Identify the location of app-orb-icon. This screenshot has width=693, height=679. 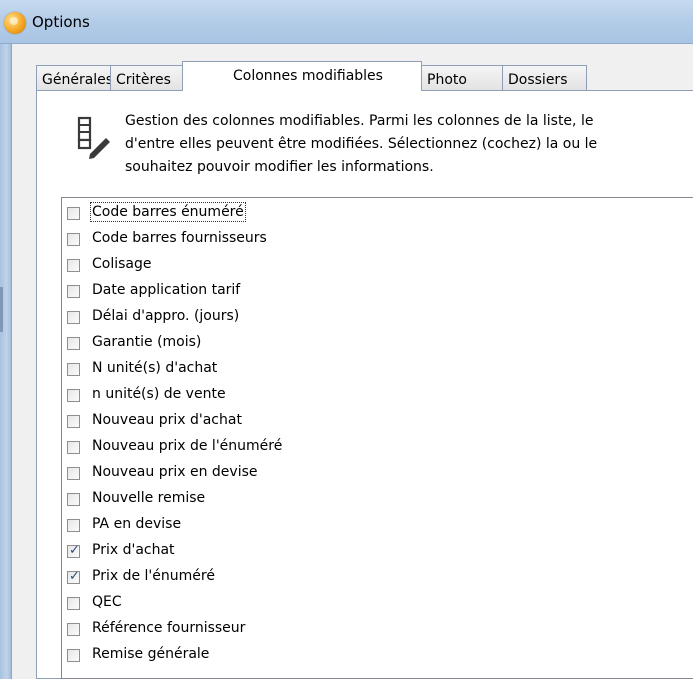
(15, 23).